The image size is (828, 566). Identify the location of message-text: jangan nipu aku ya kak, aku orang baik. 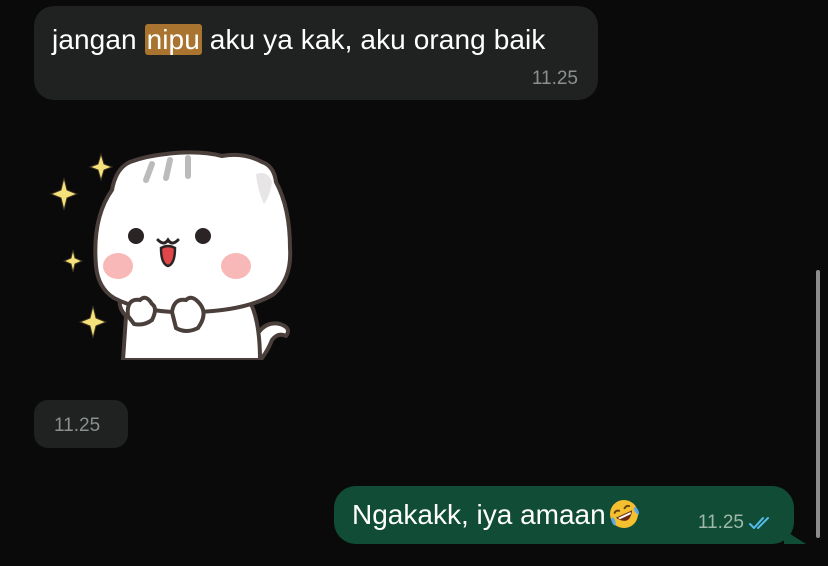
(298, 40).